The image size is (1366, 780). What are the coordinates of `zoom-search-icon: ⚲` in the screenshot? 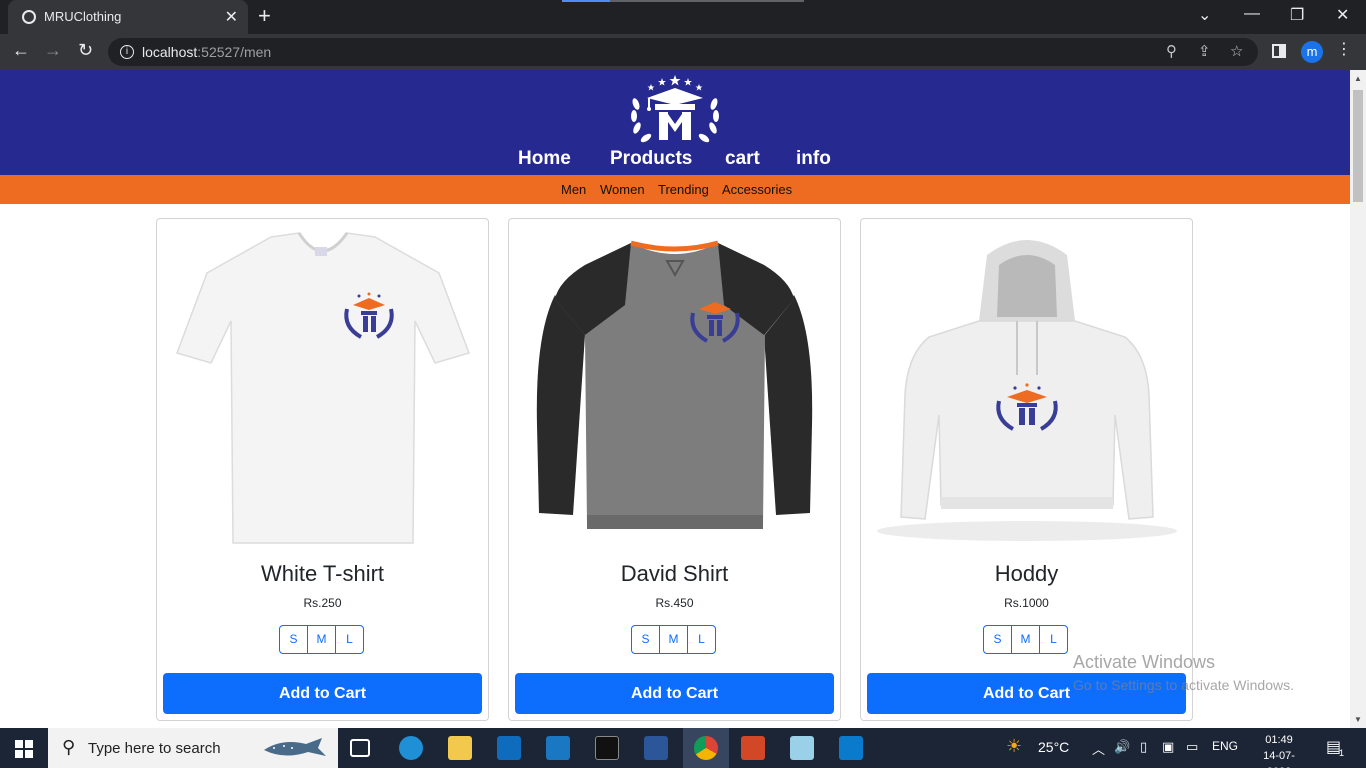 It's located at (1171, 51).